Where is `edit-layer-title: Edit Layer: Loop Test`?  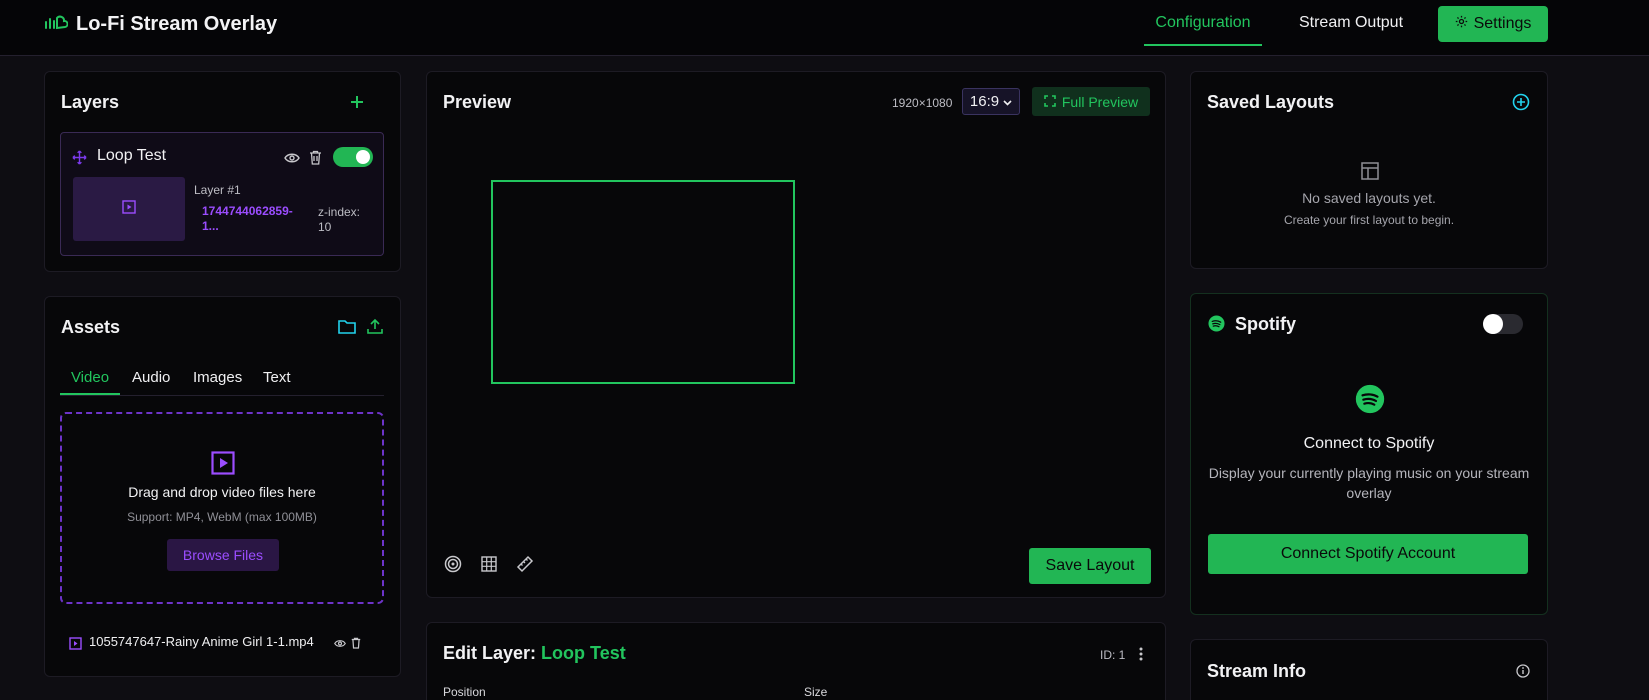
edit-layer-title: Edit Layer: Loop Test is located at coordinates (534, 653).